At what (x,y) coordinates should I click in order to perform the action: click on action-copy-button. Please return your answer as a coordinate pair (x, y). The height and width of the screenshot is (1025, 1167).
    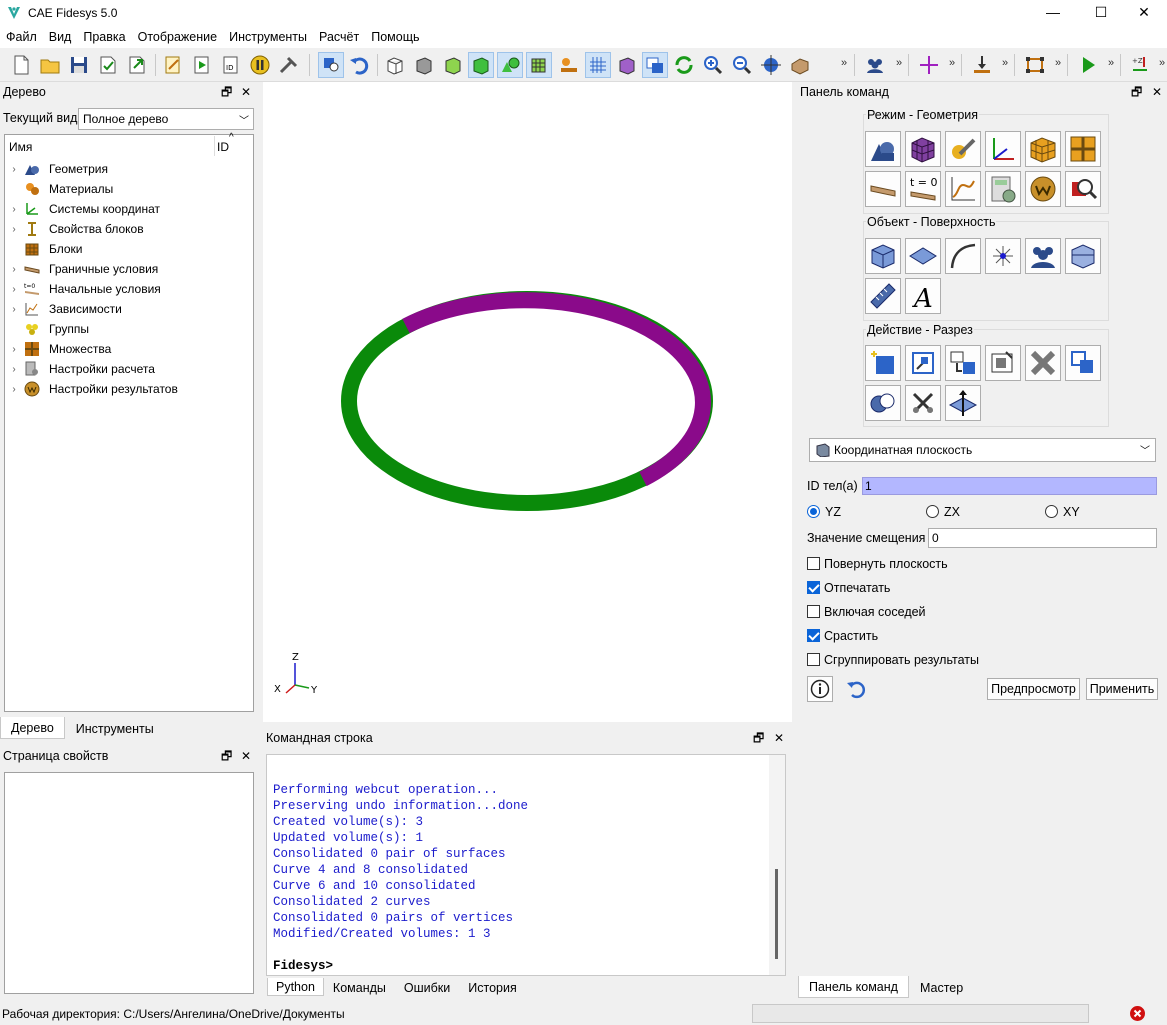
    Looking at the image, I should click on (1083, 363).